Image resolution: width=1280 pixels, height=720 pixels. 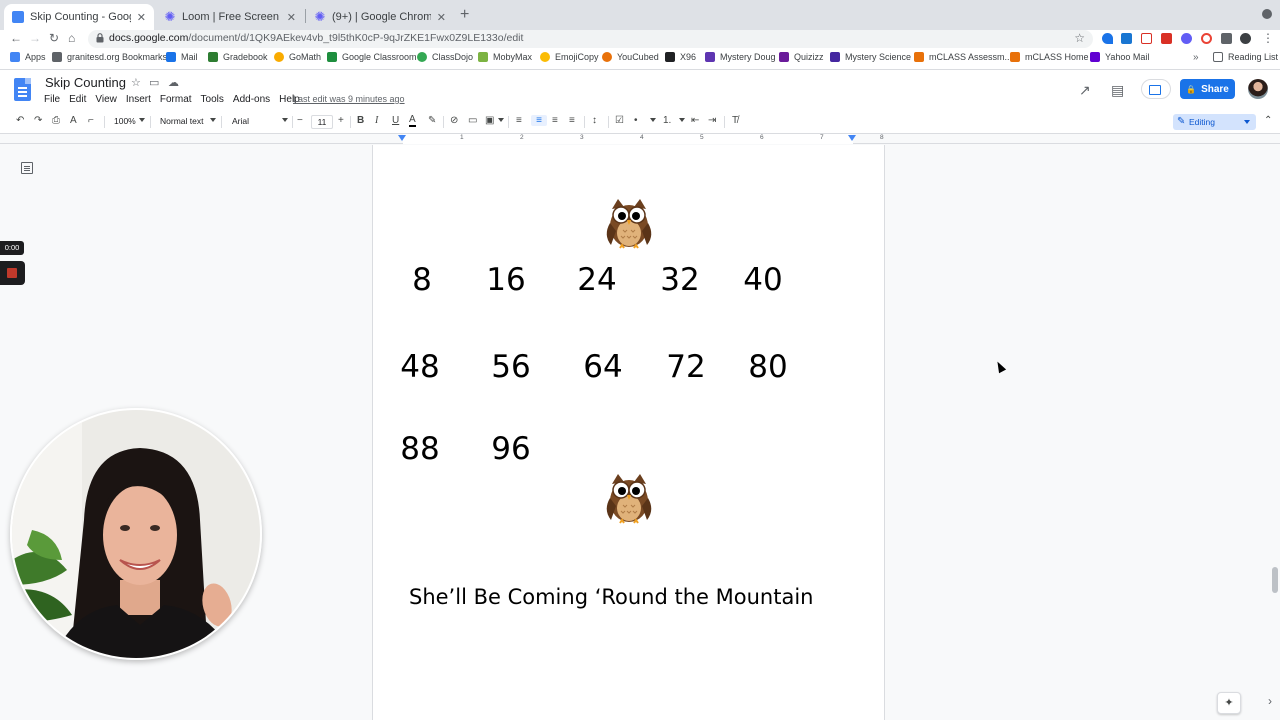 What do you see at coordinates (402, 138) in the screenshot?
I see `left-indent-marker` at bounding box center [402, 138].